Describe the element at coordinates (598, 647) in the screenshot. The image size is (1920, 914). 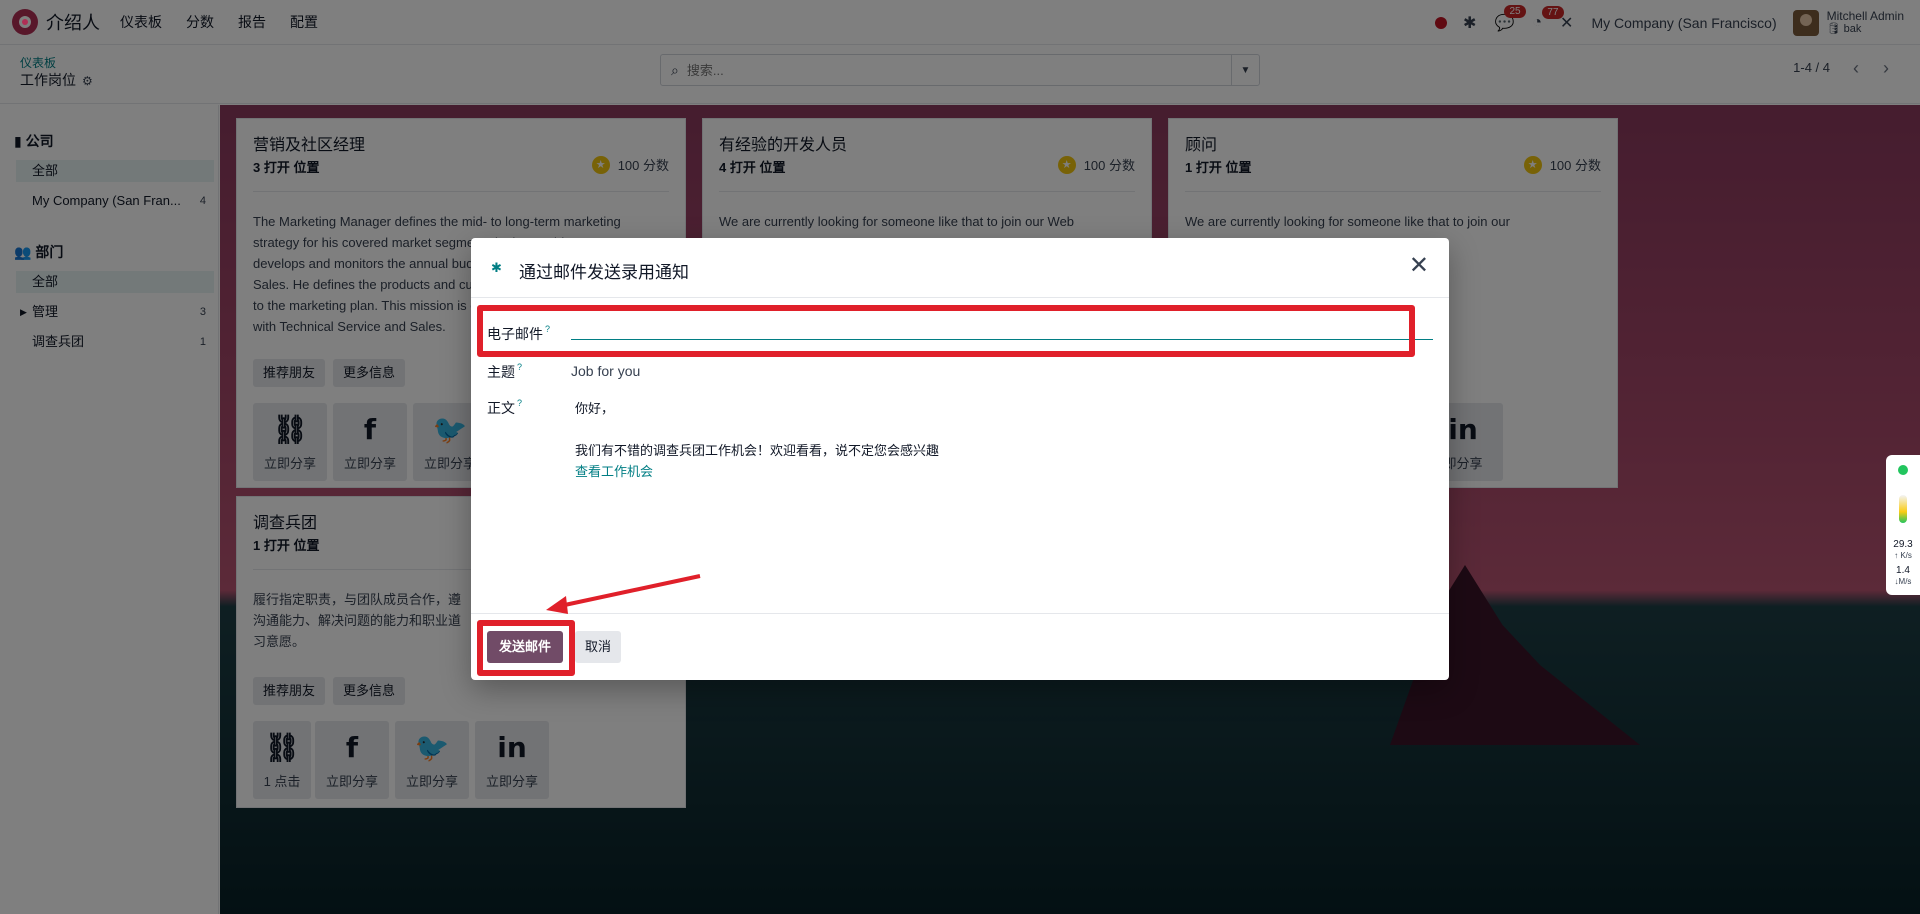
I see `cancel-button: 取消` at that location.